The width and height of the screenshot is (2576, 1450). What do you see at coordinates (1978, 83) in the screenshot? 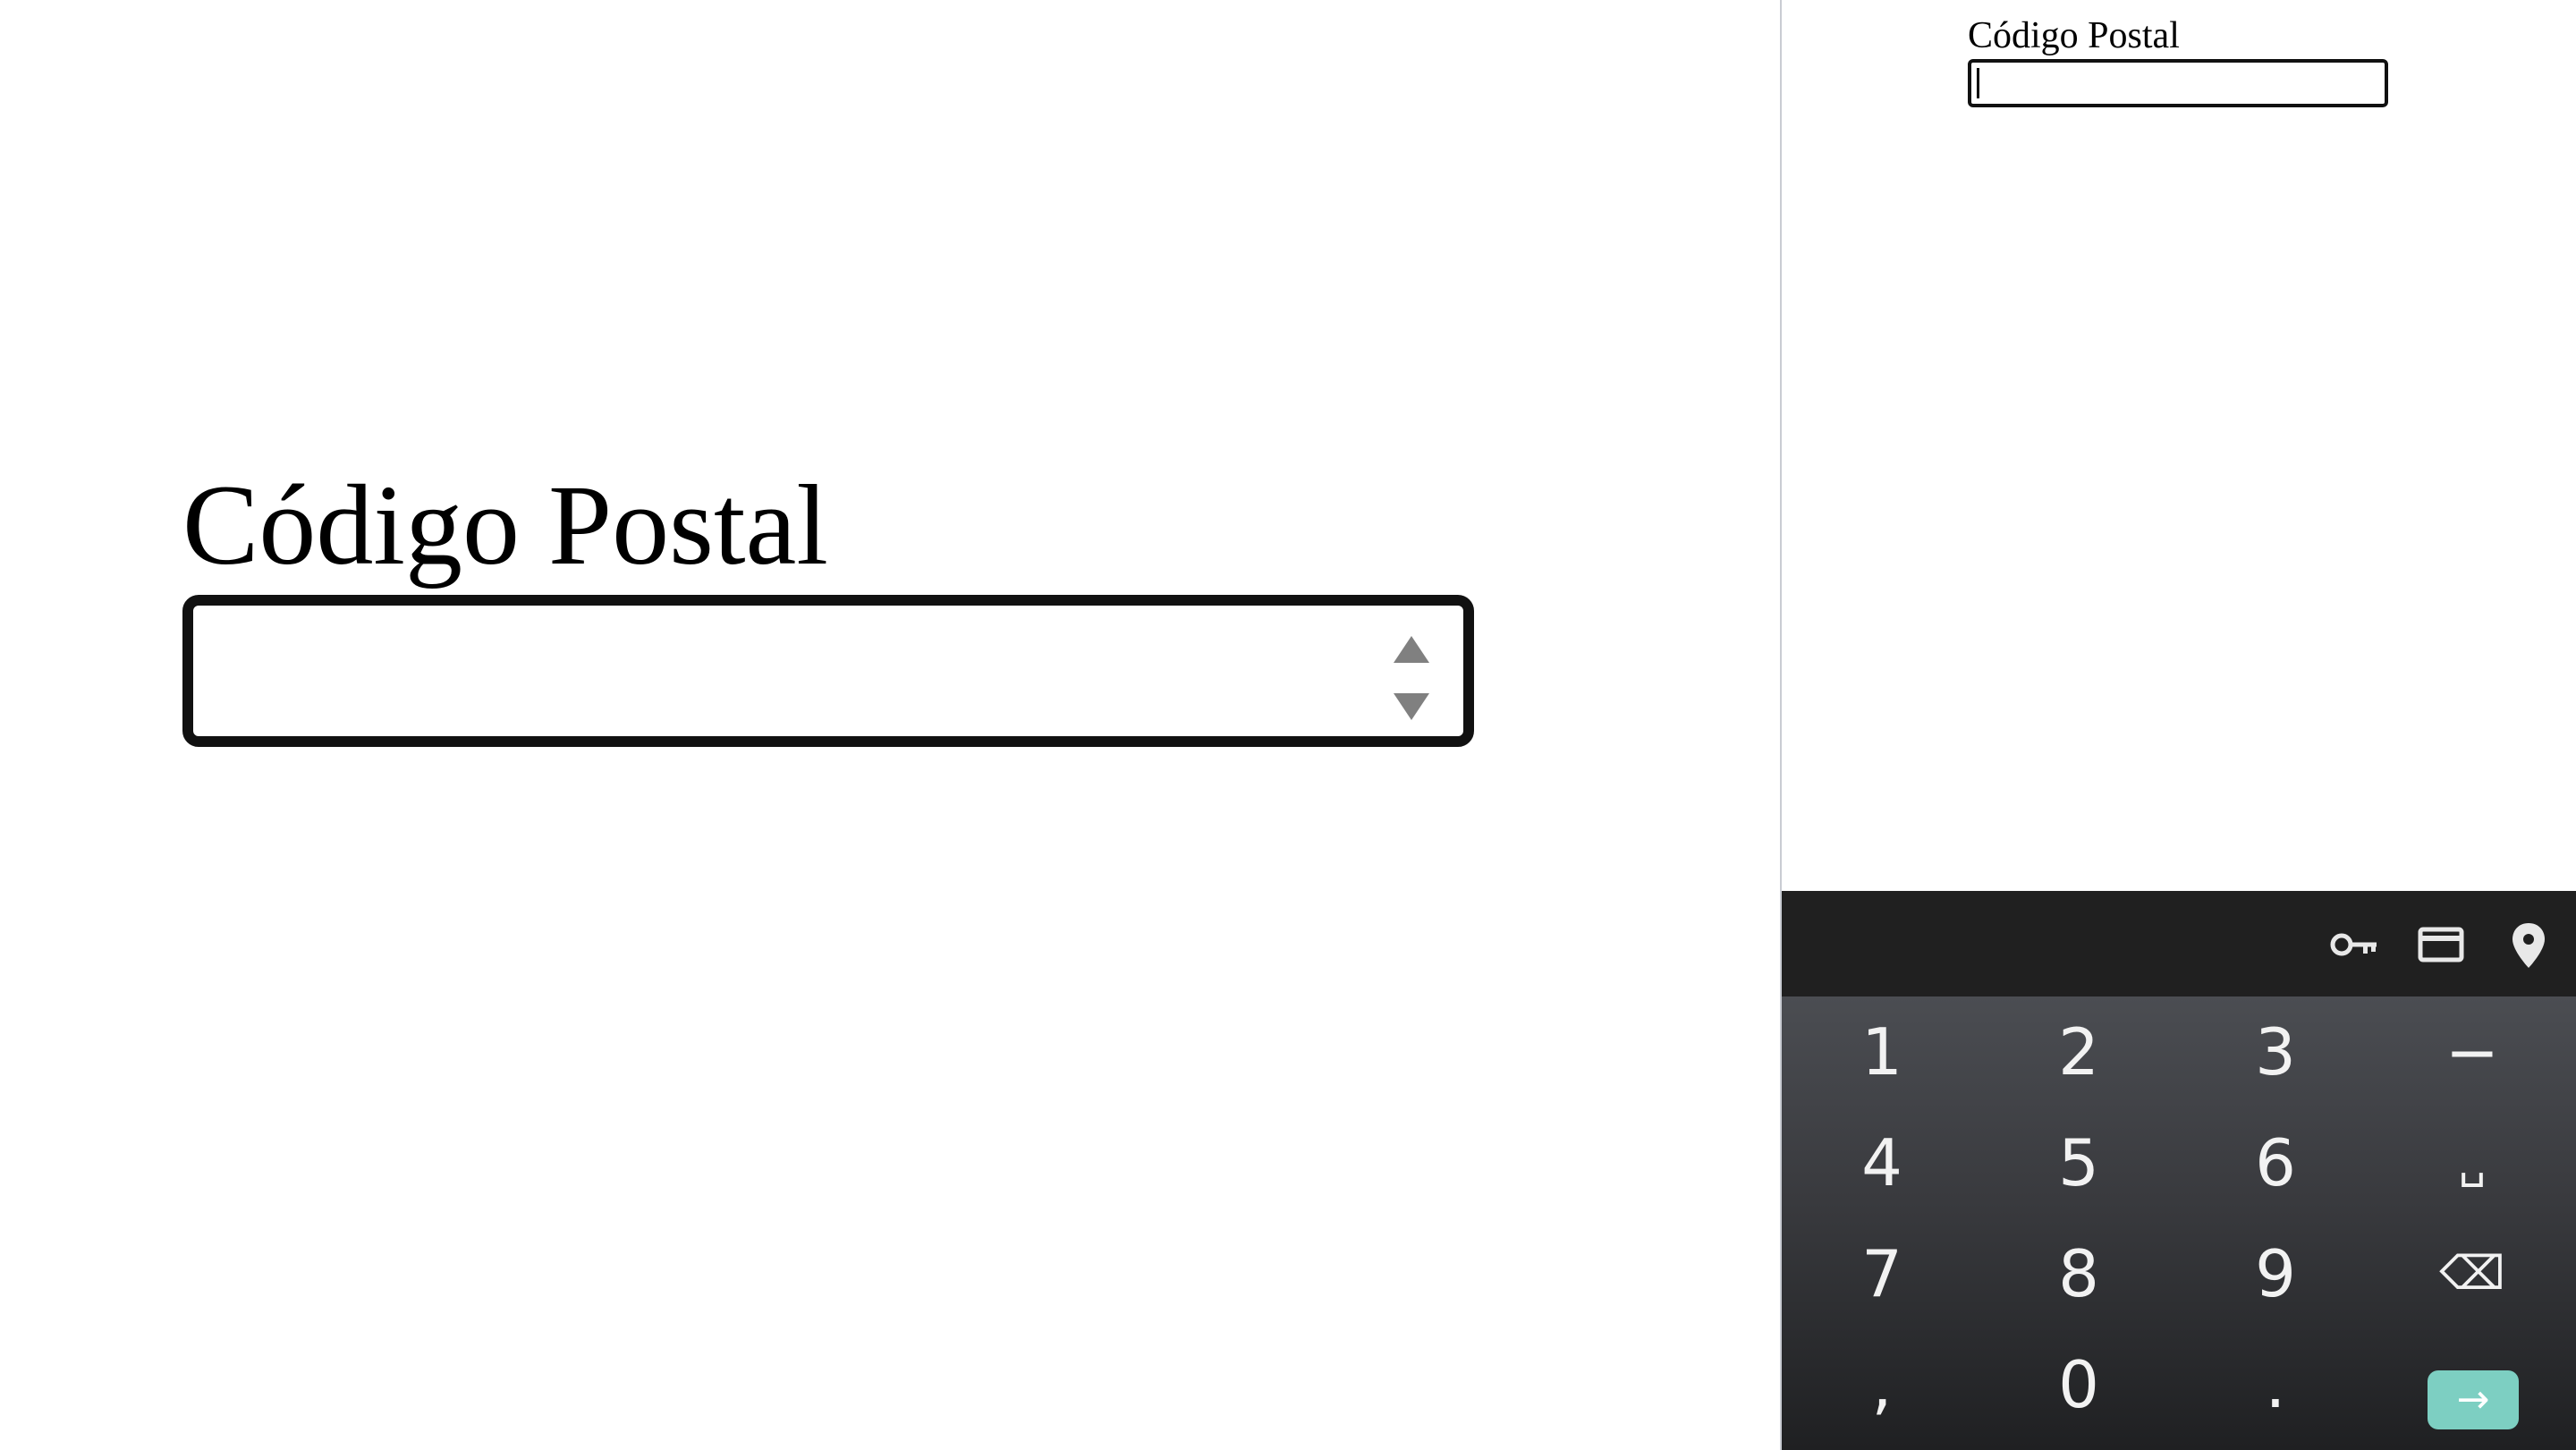
I see `text-caret` at bounding box center [1978, 83].